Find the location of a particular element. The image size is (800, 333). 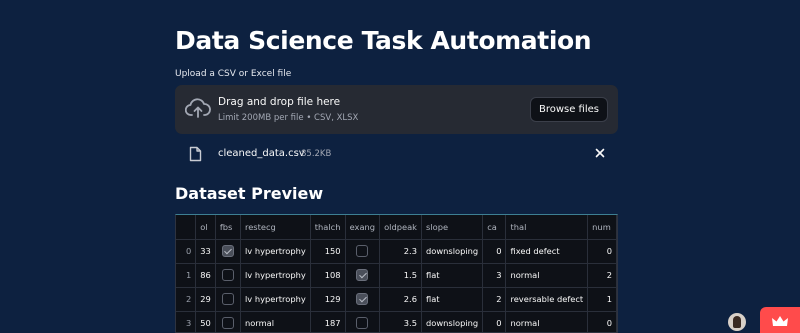

page-title: Data Science Task Automation is located at coordinates (383, 40).